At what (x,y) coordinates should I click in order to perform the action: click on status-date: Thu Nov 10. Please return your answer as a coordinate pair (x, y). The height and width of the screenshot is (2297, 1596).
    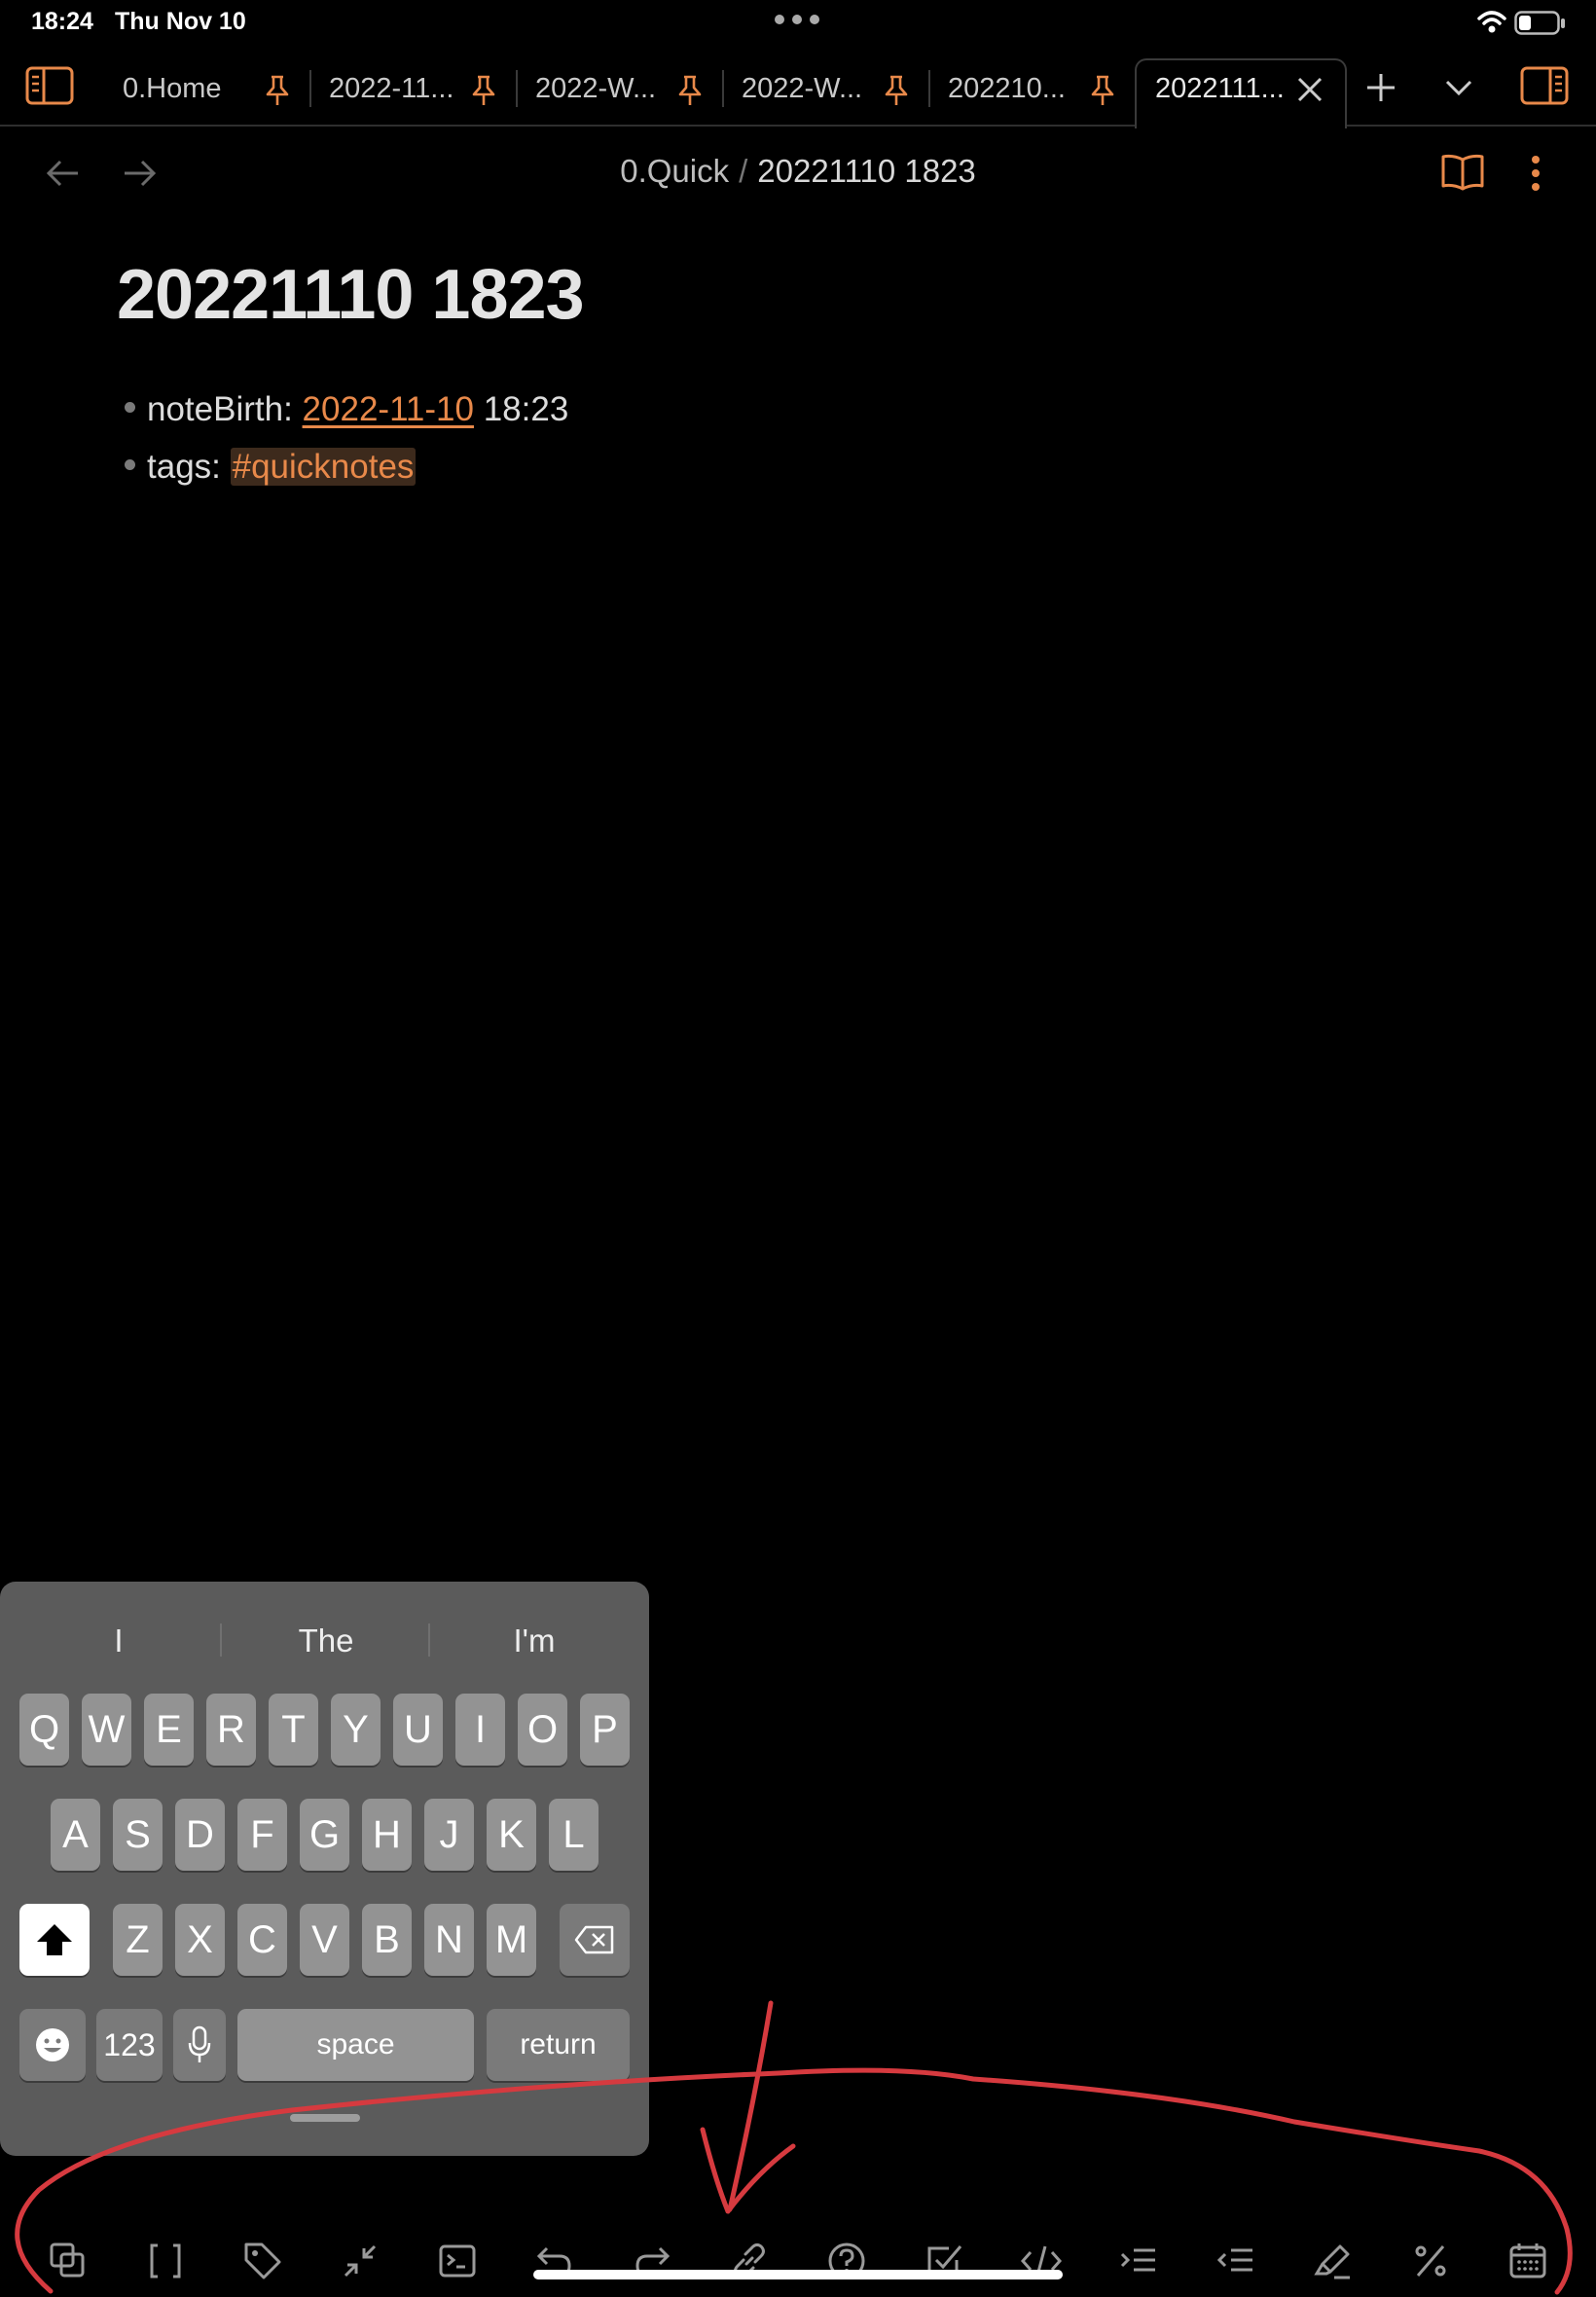
    Looking at the image, I should click on (180, 21).